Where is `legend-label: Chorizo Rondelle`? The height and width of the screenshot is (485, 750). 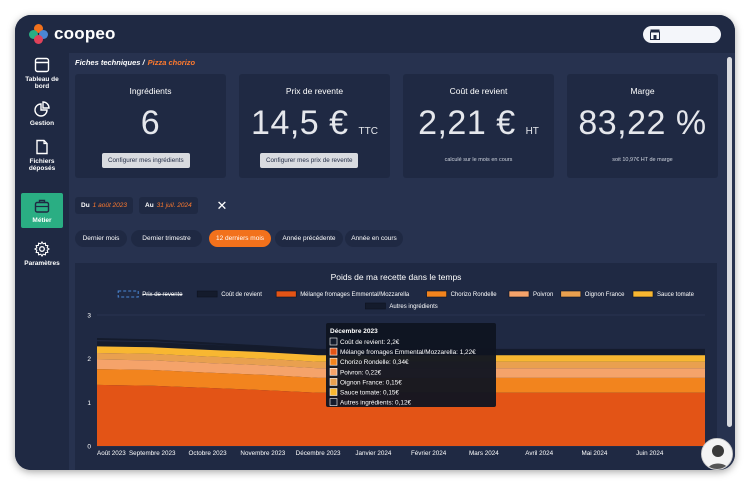
legend-label: Chorizo Rondelle is located at coordinates (474, 295).